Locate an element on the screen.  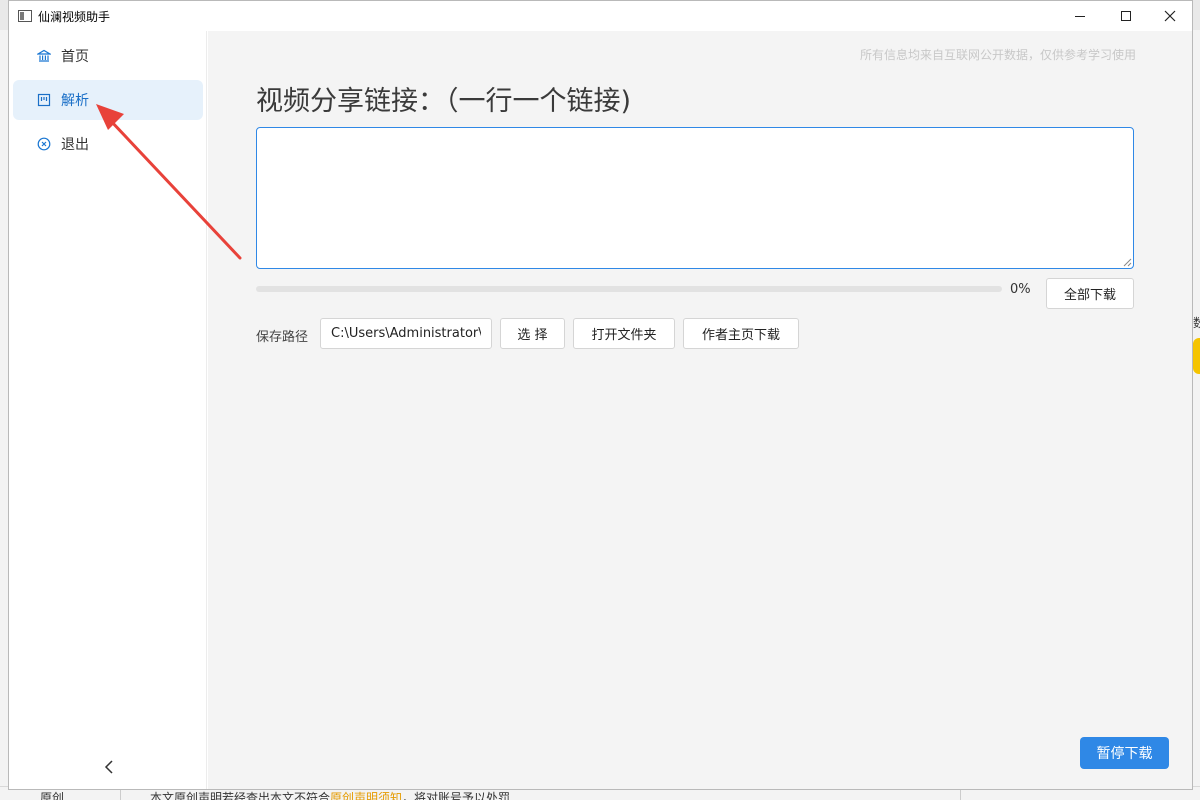
window-title: 仙澜视频助手 is located at coordinates (74, 17).